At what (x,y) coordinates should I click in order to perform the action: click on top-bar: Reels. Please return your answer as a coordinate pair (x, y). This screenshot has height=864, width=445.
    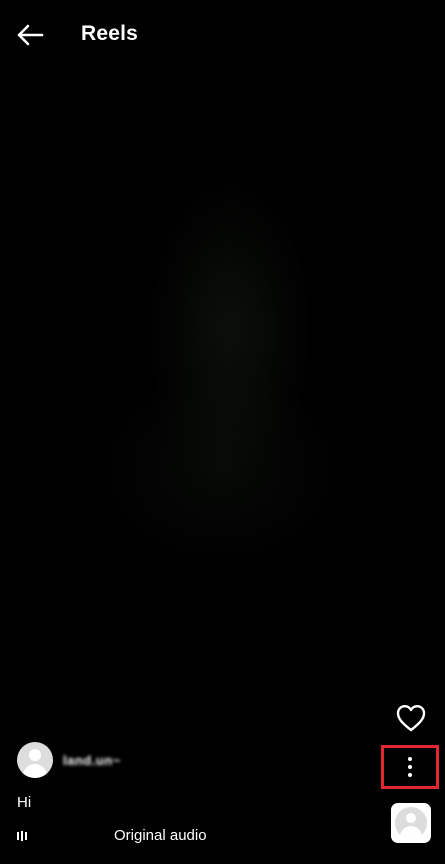
    Looking at the image, I should click on (222, 35).